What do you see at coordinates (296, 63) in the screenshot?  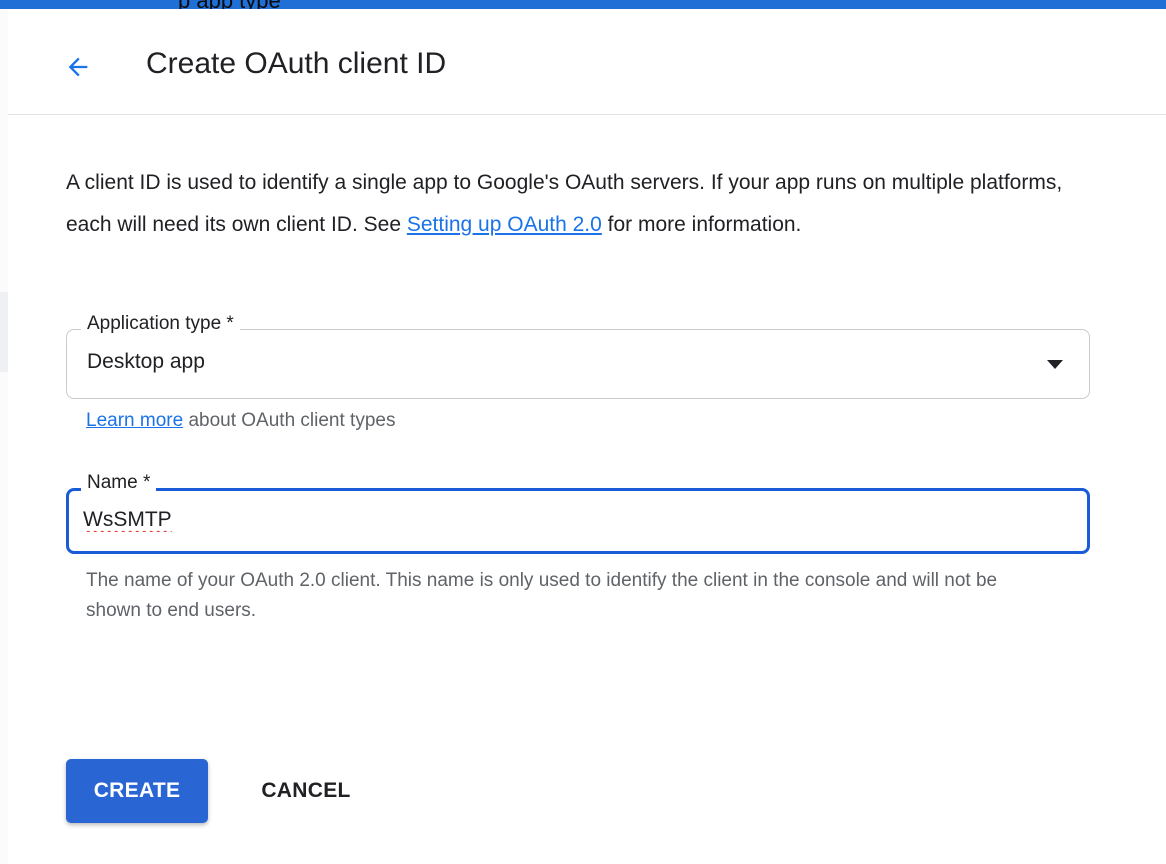 I see `page-title: Create OAuth client ID` at bounding box center [296, 63].